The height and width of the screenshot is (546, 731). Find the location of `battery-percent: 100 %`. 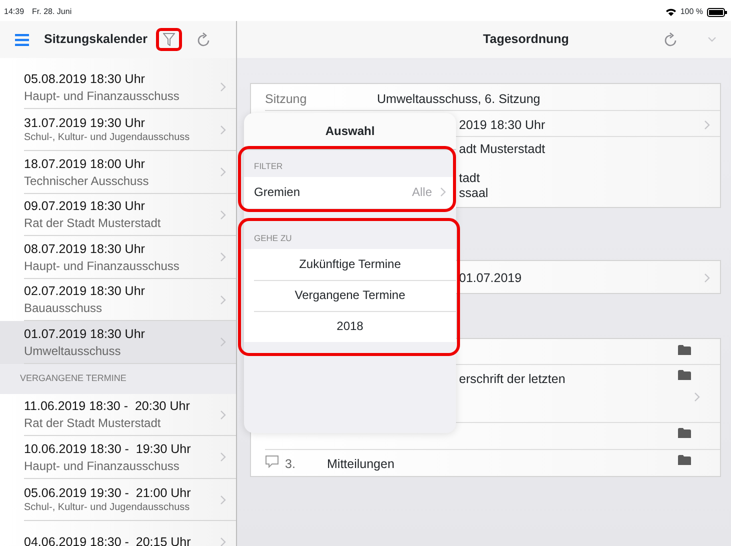

battery-percent: 100 % is located at coordinates (691, 12).